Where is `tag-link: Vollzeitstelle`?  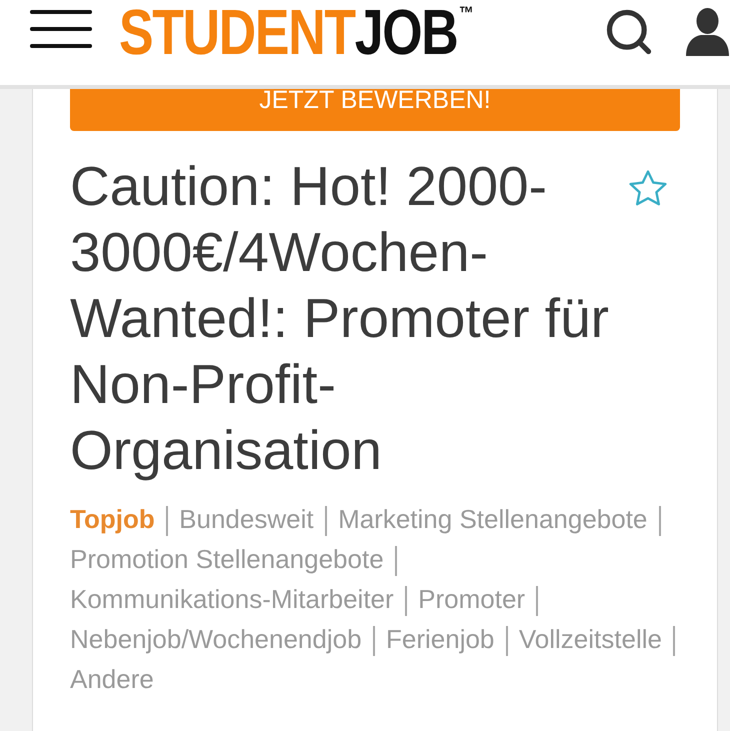
tag-link: Vollzeitstelle is located at coordinates (590, 639).